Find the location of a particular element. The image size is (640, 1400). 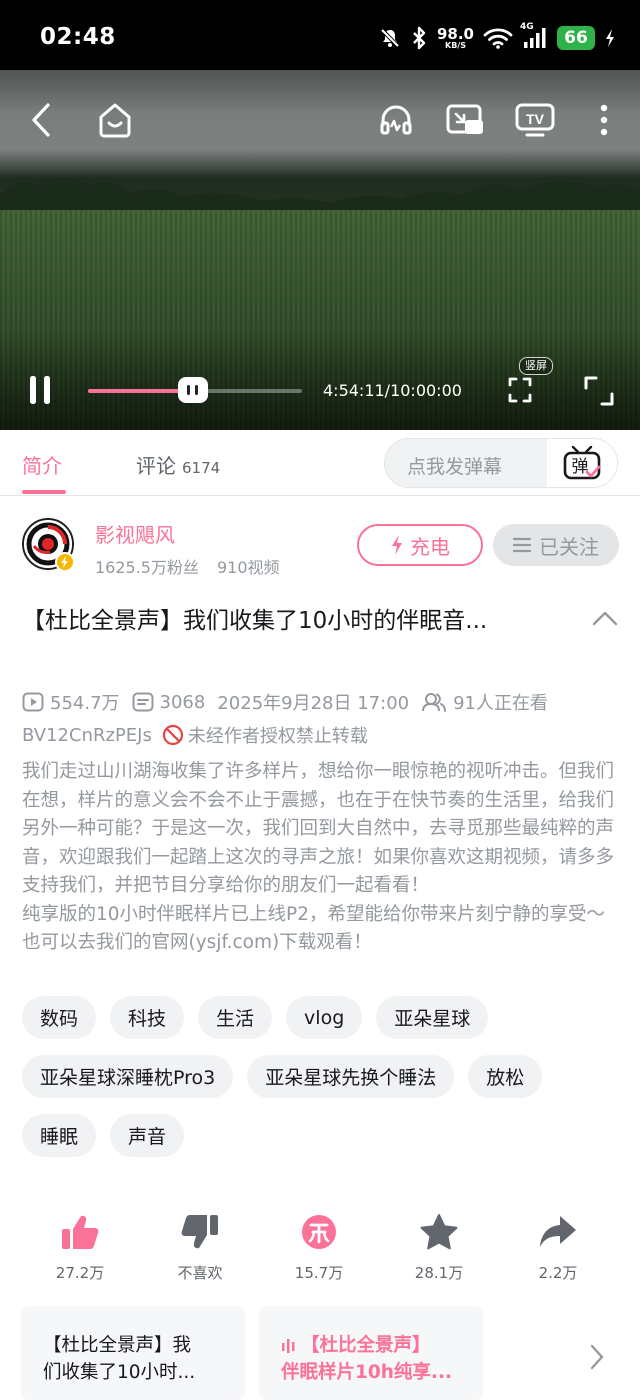

tv-cast-button: TV is located at coordinates (535, 120).